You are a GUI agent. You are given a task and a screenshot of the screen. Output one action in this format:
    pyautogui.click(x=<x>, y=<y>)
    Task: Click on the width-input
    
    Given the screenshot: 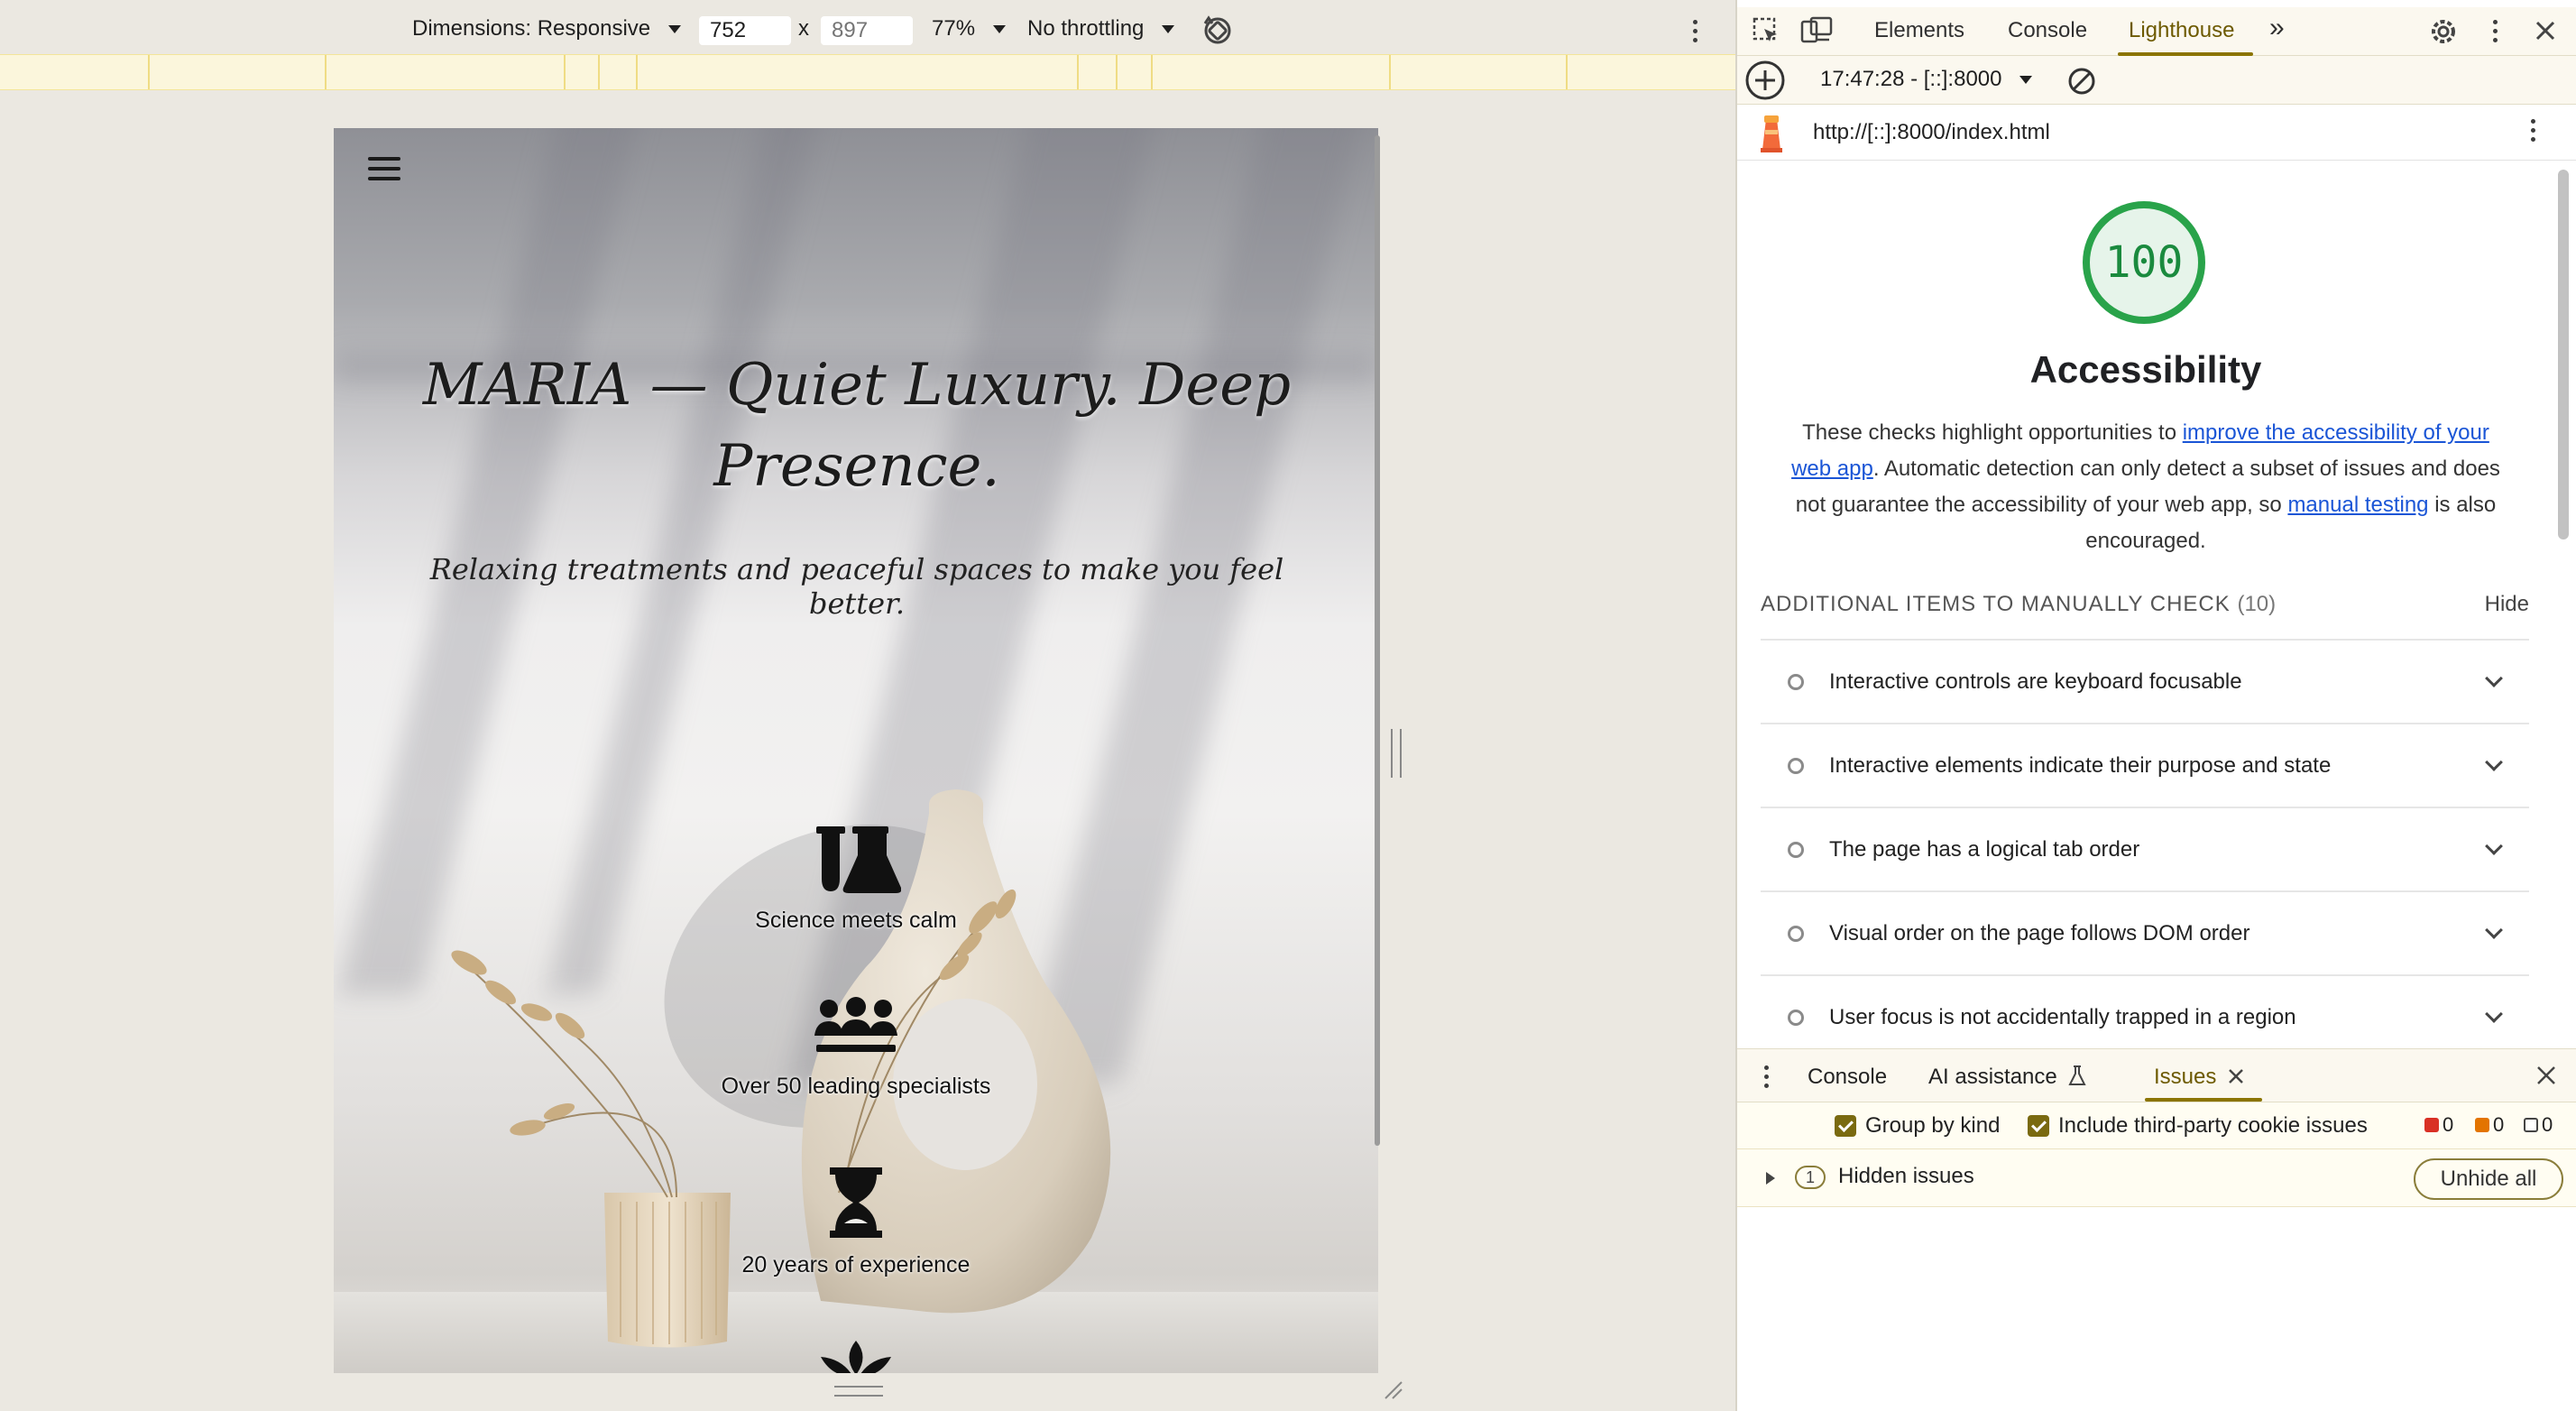 What is the action you would take?
    pyautogui.click(x=745, y=30)
    